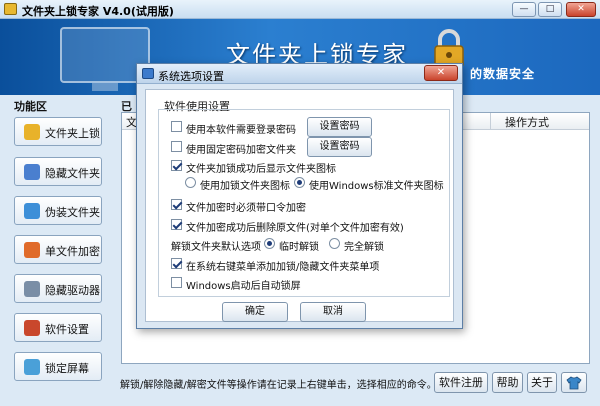 This screenshot has width=600, height=406. I want to click on hidden-folder-icon, so click(32, 172).